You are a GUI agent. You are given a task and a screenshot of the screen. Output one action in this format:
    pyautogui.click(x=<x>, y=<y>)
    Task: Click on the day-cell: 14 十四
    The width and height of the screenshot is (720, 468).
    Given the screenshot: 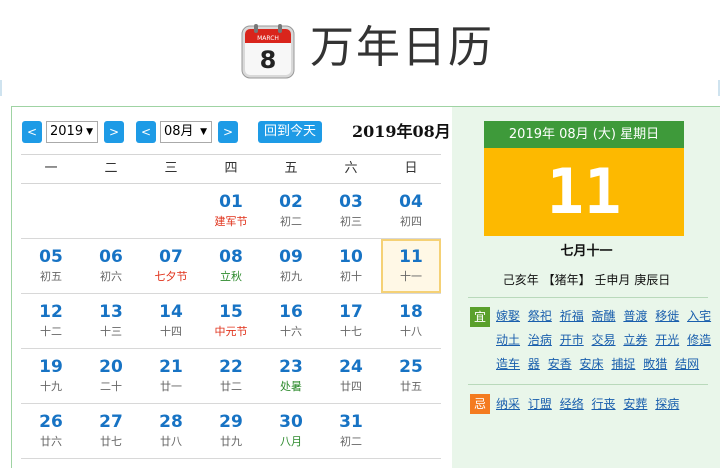 What is the action you would take?
    pyautogui.click(x=171, y=321)
    